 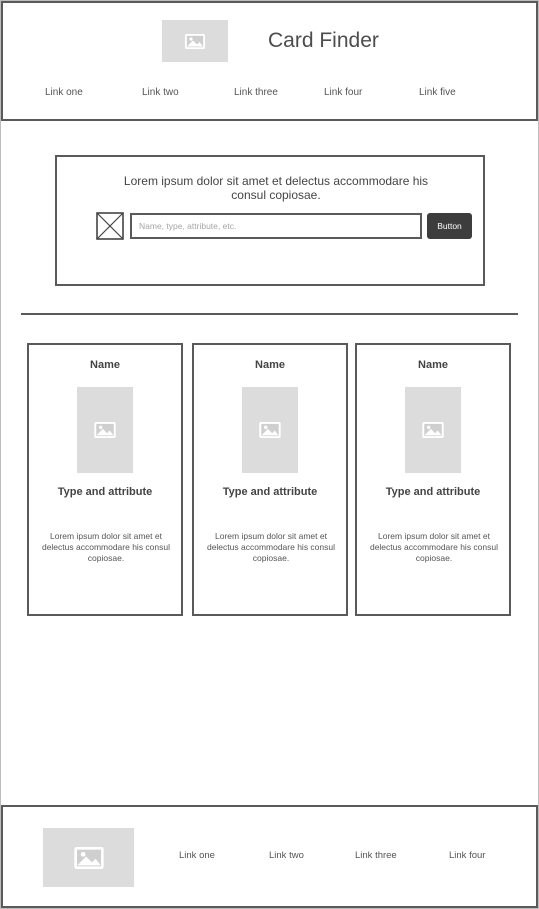 I want to click on nav-link-one: Link one, so click(x=64, y=92).